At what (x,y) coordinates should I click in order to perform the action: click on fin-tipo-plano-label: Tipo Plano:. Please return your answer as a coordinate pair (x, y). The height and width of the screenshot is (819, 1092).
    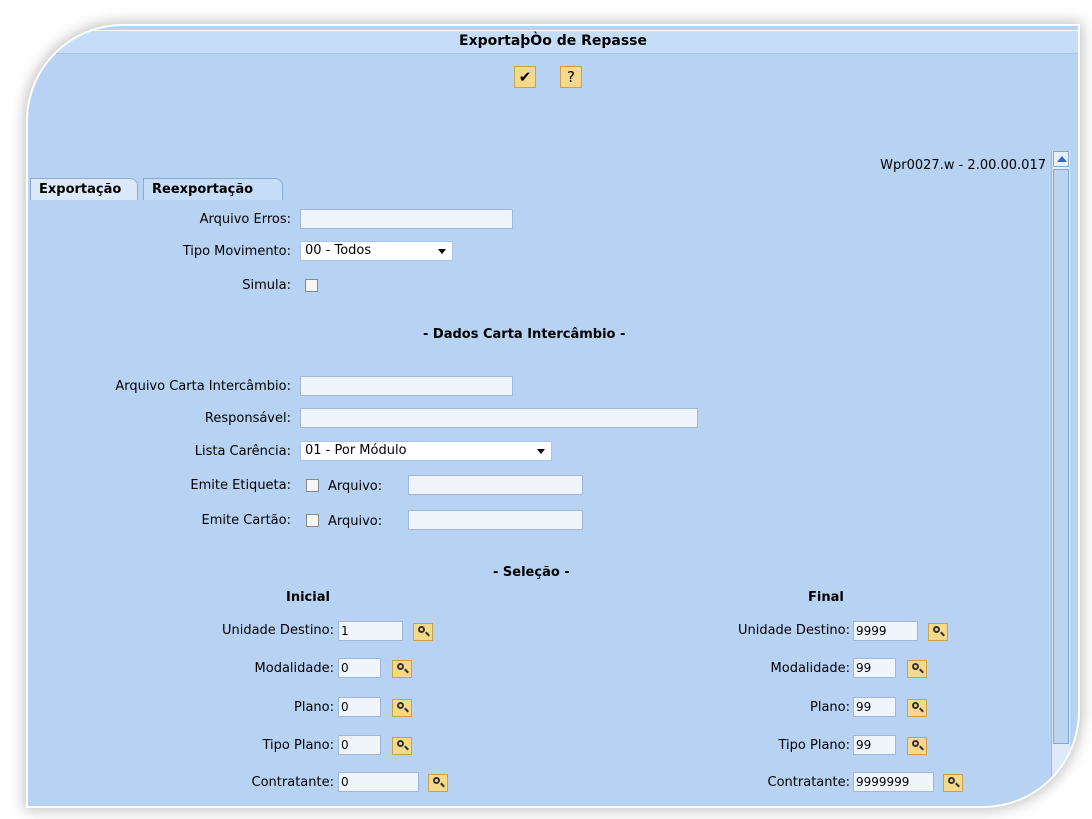
    Looking at the image, I should click on (814, 745).